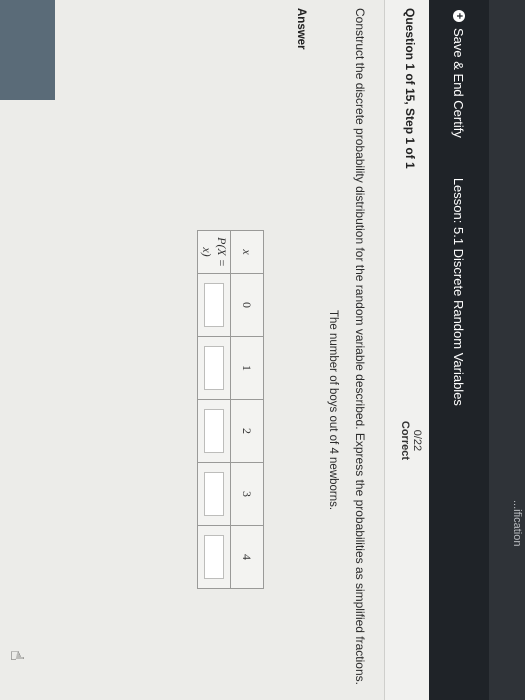 Image resolution: width=525 pixels, height=700 pixels. What do you see at coordinates (247, 305) in the screenshot?
I see `x-cell: 0` at bounding box center [247, 305].